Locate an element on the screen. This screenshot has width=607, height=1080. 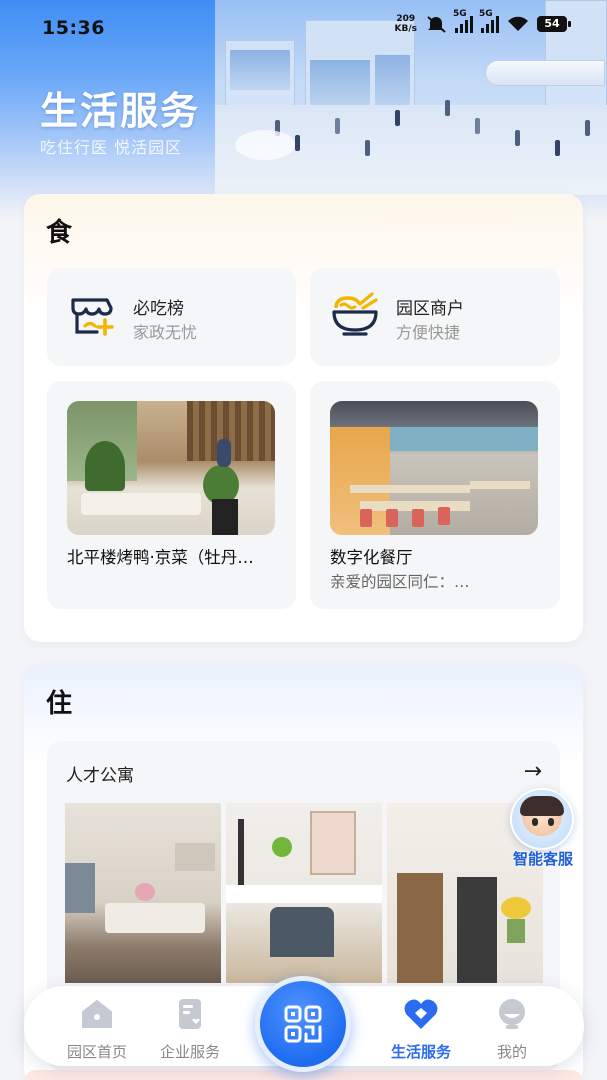
nav-label-mine: 我的 is located at coordinates (511, 1052).